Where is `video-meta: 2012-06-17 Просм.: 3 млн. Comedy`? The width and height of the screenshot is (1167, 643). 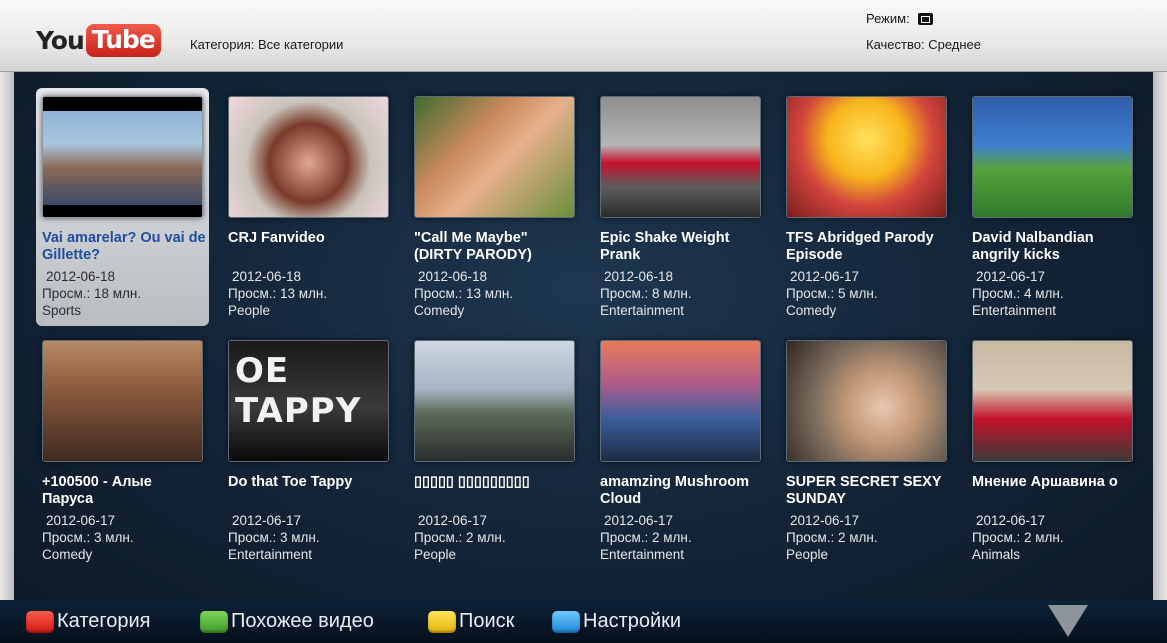
video-meta: 2012-06-17 Просм.: 3 млн. Comedy is located at coordinates (124, 537).